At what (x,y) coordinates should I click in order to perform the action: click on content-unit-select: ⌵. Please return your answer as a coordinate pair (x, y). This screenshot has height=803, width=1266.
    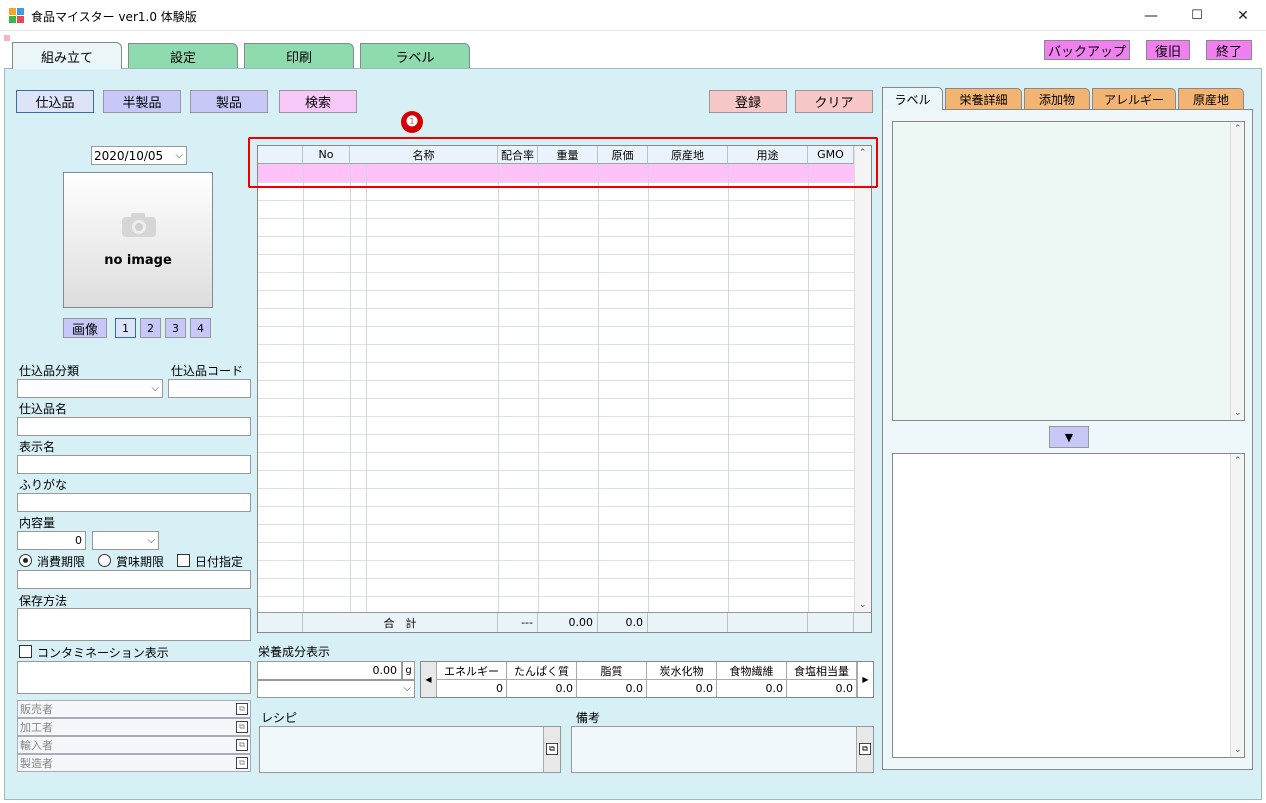
    Looking at the image, I should click on (125, 540).